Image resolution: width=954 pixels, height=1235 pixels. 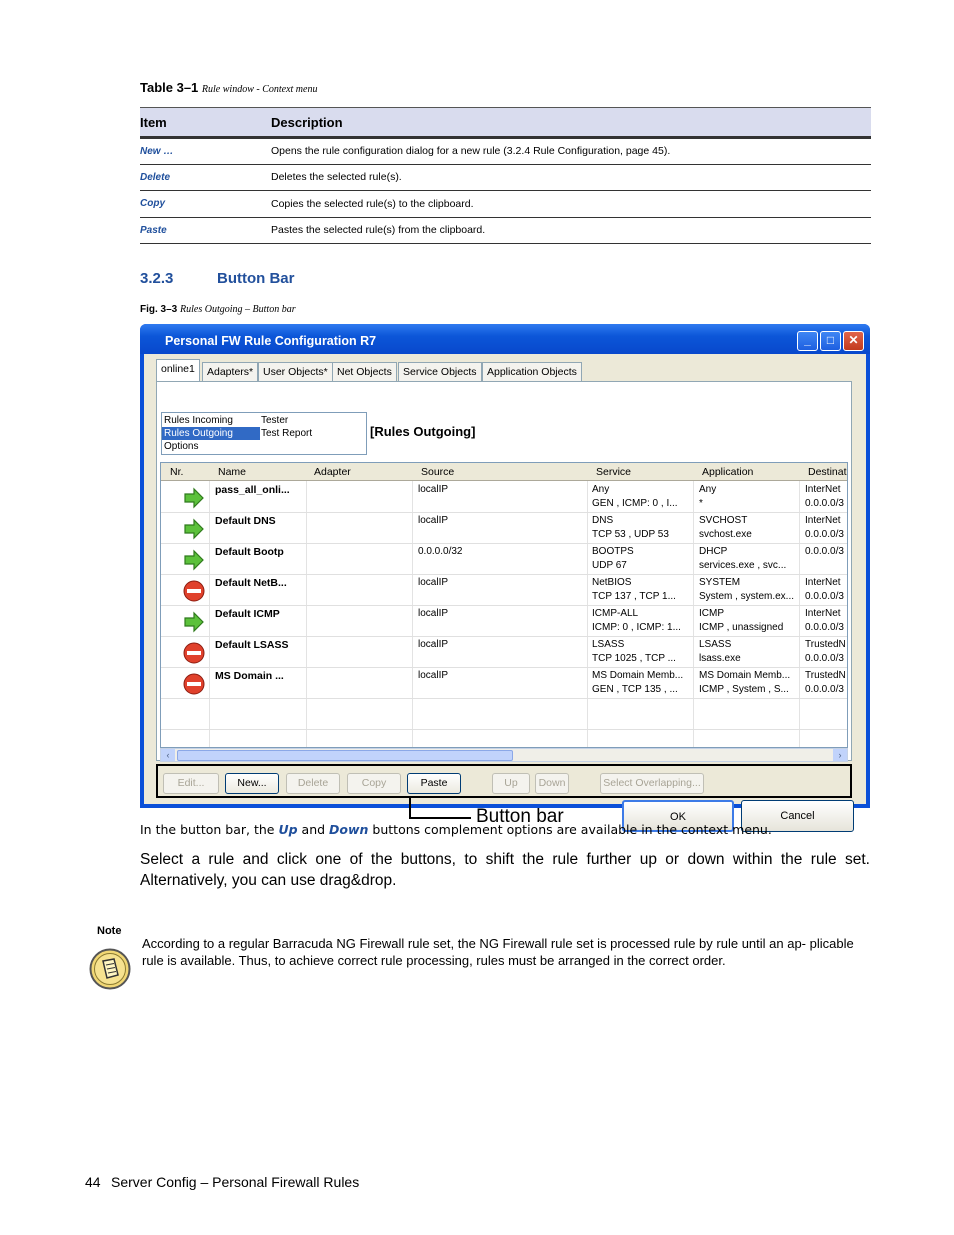 I want to click on column-header-service: Service, so click(x=613, y=472).